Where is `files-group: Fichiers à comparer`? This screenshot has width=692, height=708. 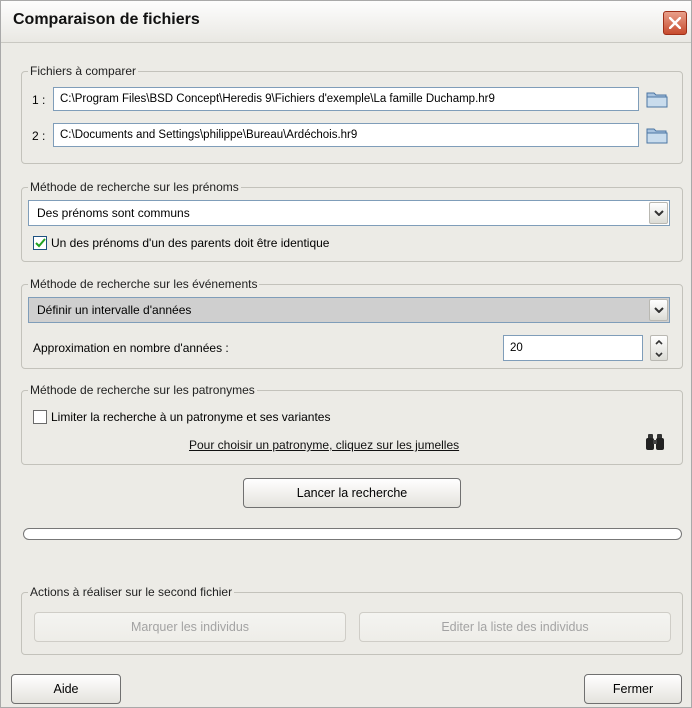
files-group: Fichiers à comparer is located at coordinates (352, 114).